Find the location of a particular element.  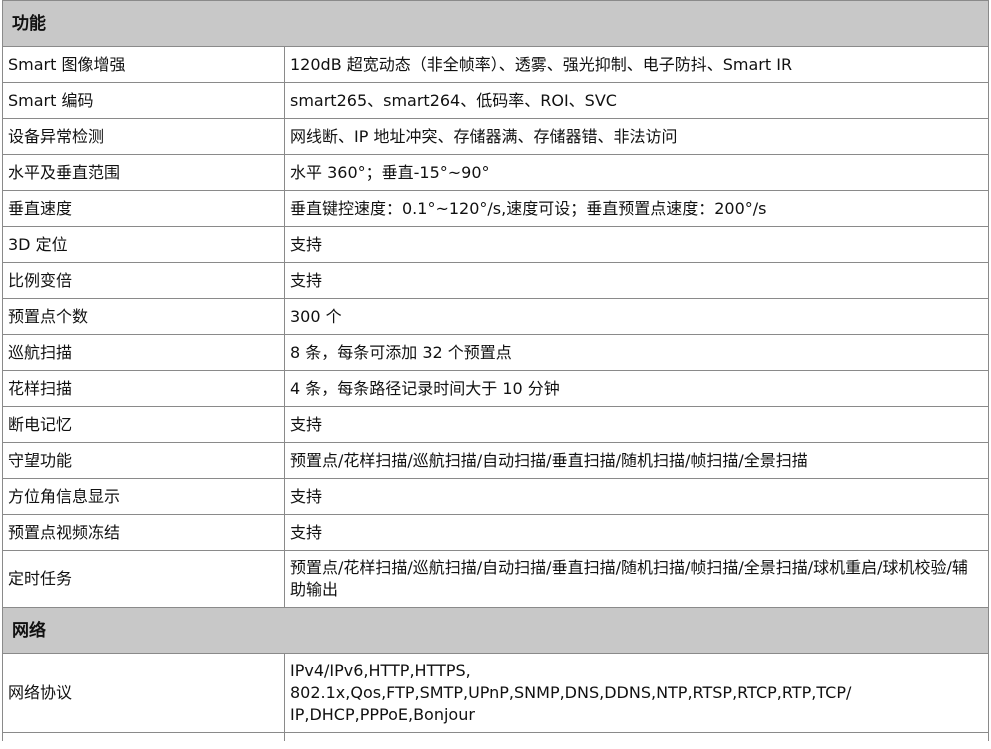

row-label: 断电记忆 is located at coordinates (143, 424).